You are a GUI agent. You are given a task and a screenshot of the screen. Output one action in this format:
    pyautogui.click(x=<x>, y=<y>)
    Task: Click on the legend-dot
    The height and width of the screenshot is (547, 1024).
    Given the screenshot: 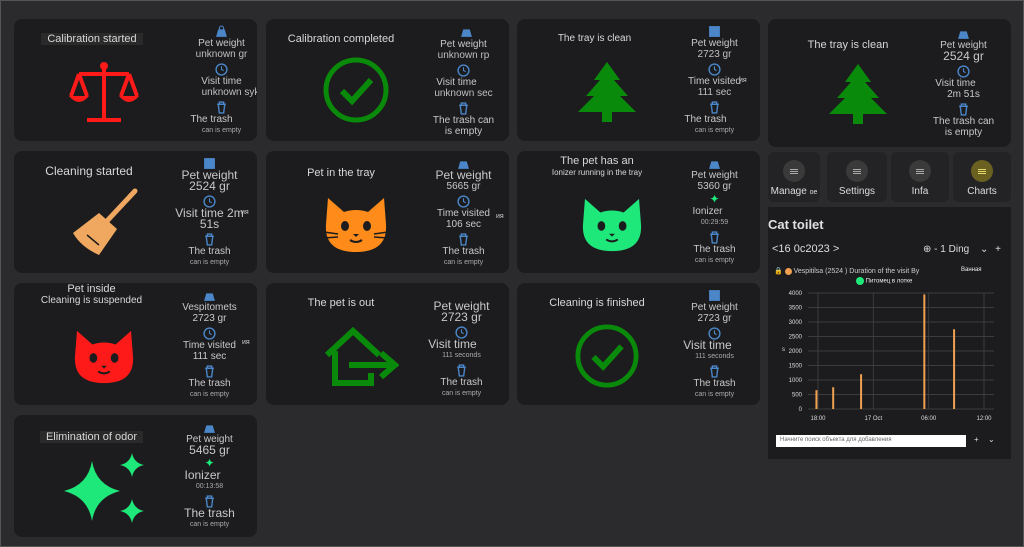 What is the action you would take?
    pyautogui.click(x=860, y=281)
    